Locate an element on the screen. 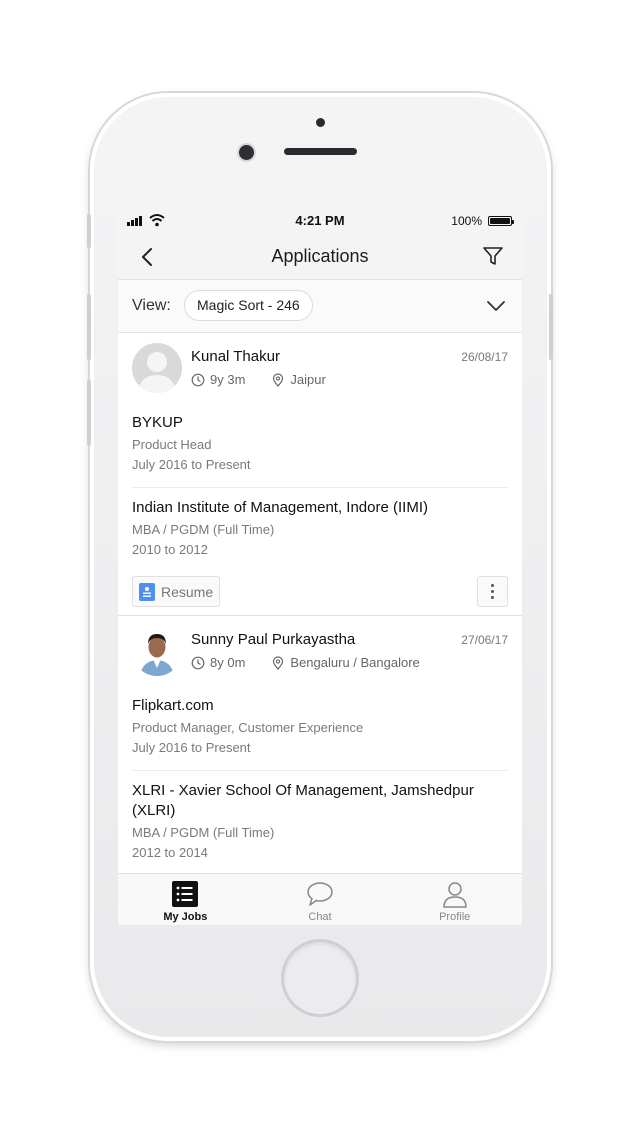  document-icon is located at coordinates (147, 591).